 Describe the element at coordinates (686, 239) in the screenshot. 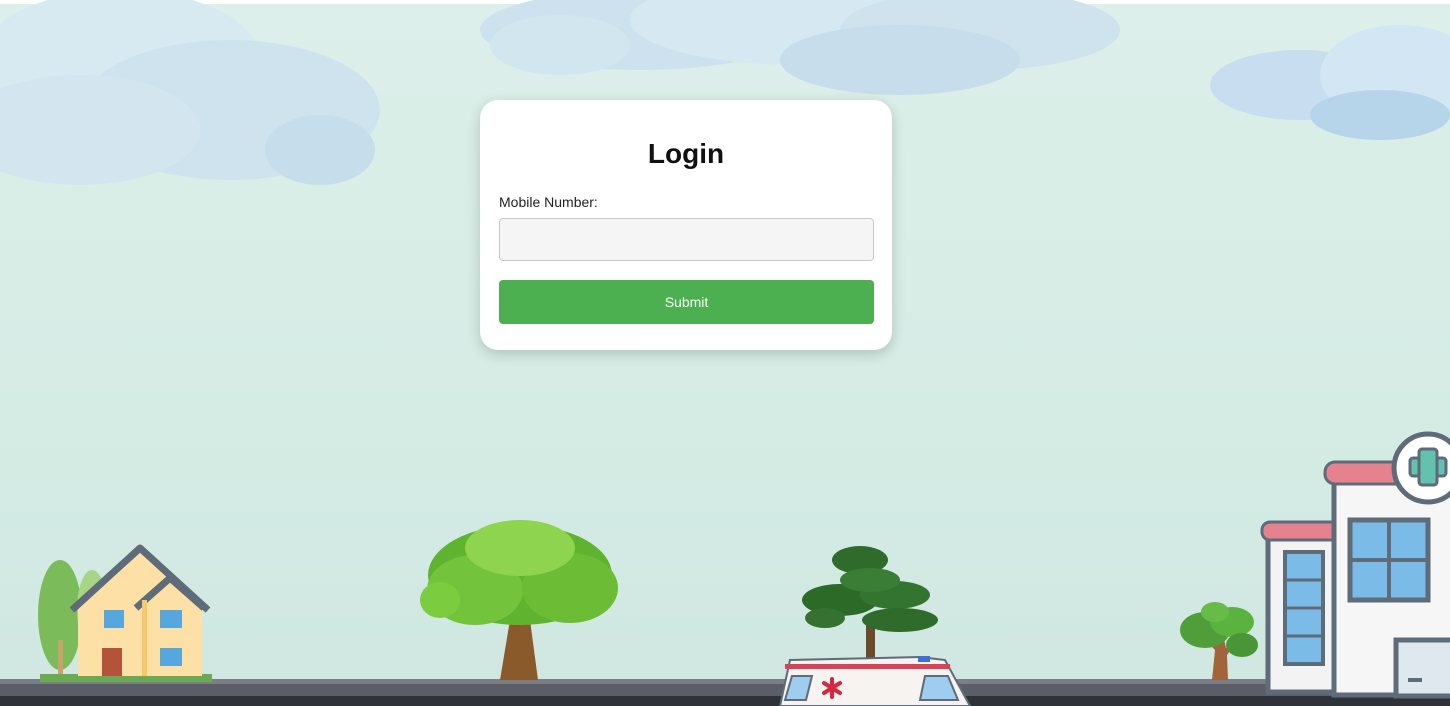

I see `mobile-number-input` at that location.